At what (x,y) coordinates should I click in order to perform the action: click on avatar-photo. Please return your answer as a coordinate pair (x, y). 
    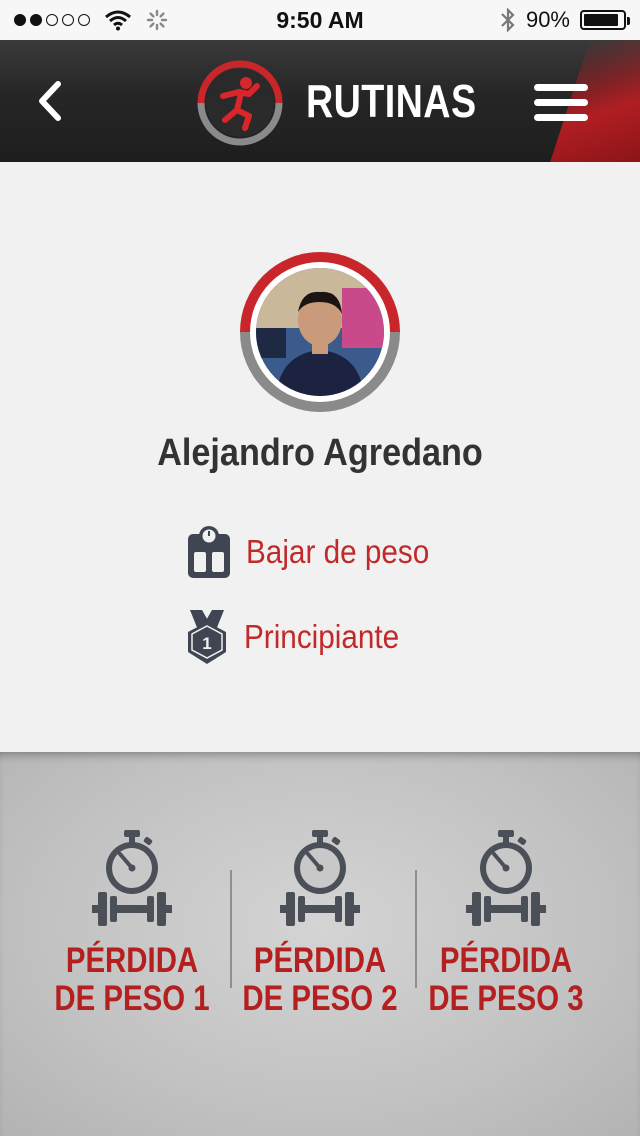
    Looking at the image, I should click on (320, 332).